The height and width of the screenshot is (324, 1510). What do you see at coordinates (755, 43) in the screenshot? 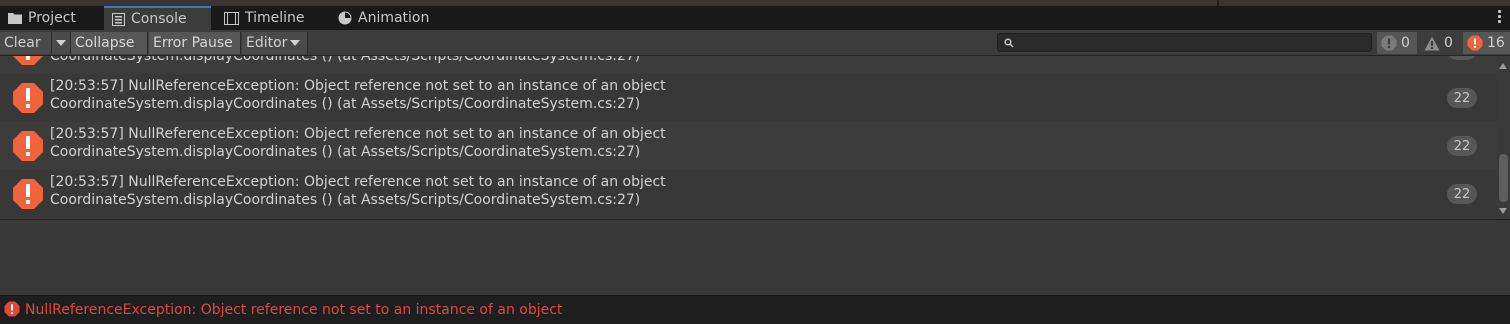
I see `console-toolbar: Clear Collapse Error Pause Editor 0 0 16` at bounding box center [755, 43].